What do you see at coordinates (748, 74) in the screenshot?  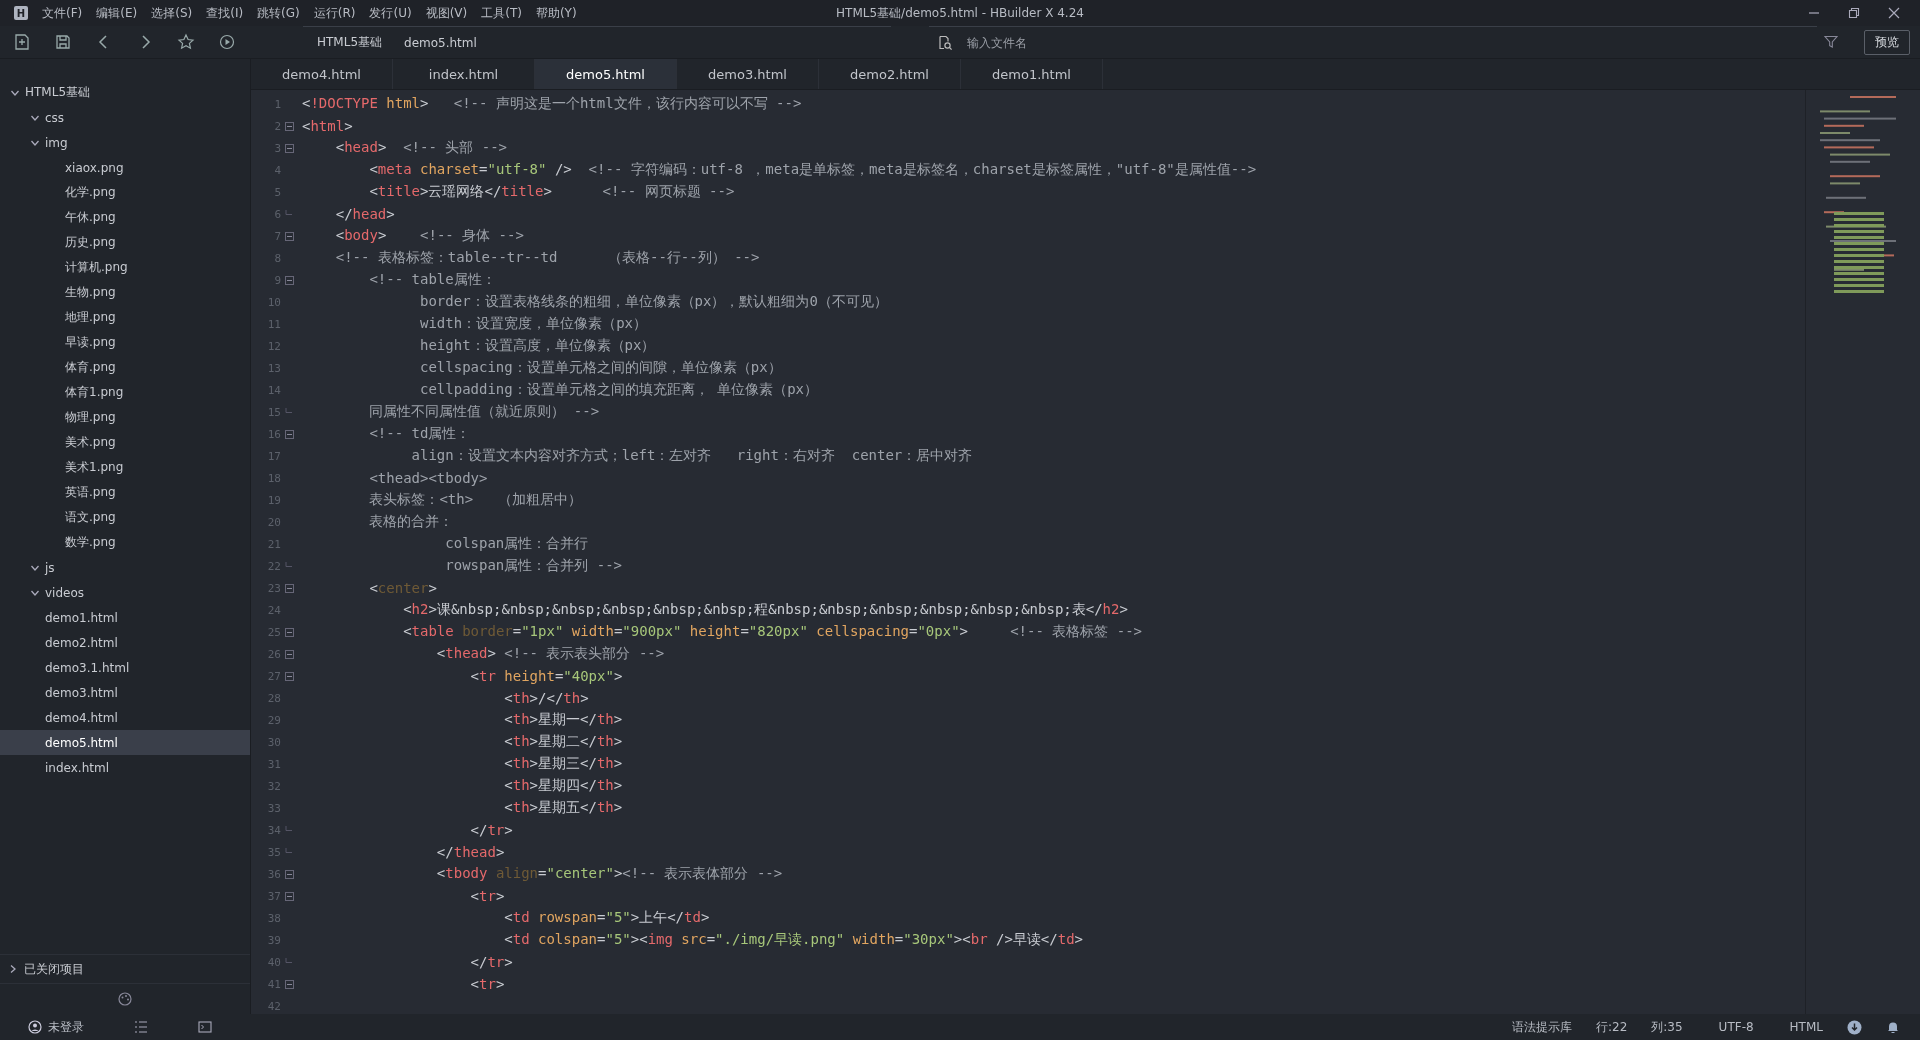 I see `editor-tab: demo3.html` at bounding box center [748, 74].